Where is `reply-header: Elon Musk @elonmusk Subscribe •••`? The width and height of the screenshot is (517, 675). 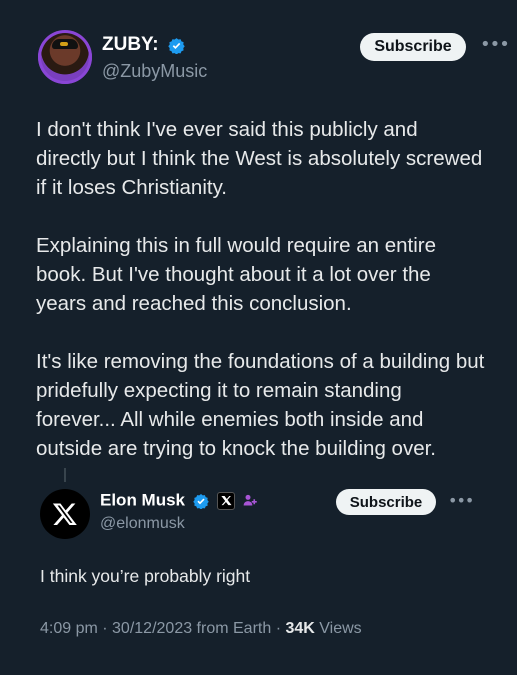 reply-header: Elon Musk @elonmusk Subscribe ••• is located at coordinates (270, 514).